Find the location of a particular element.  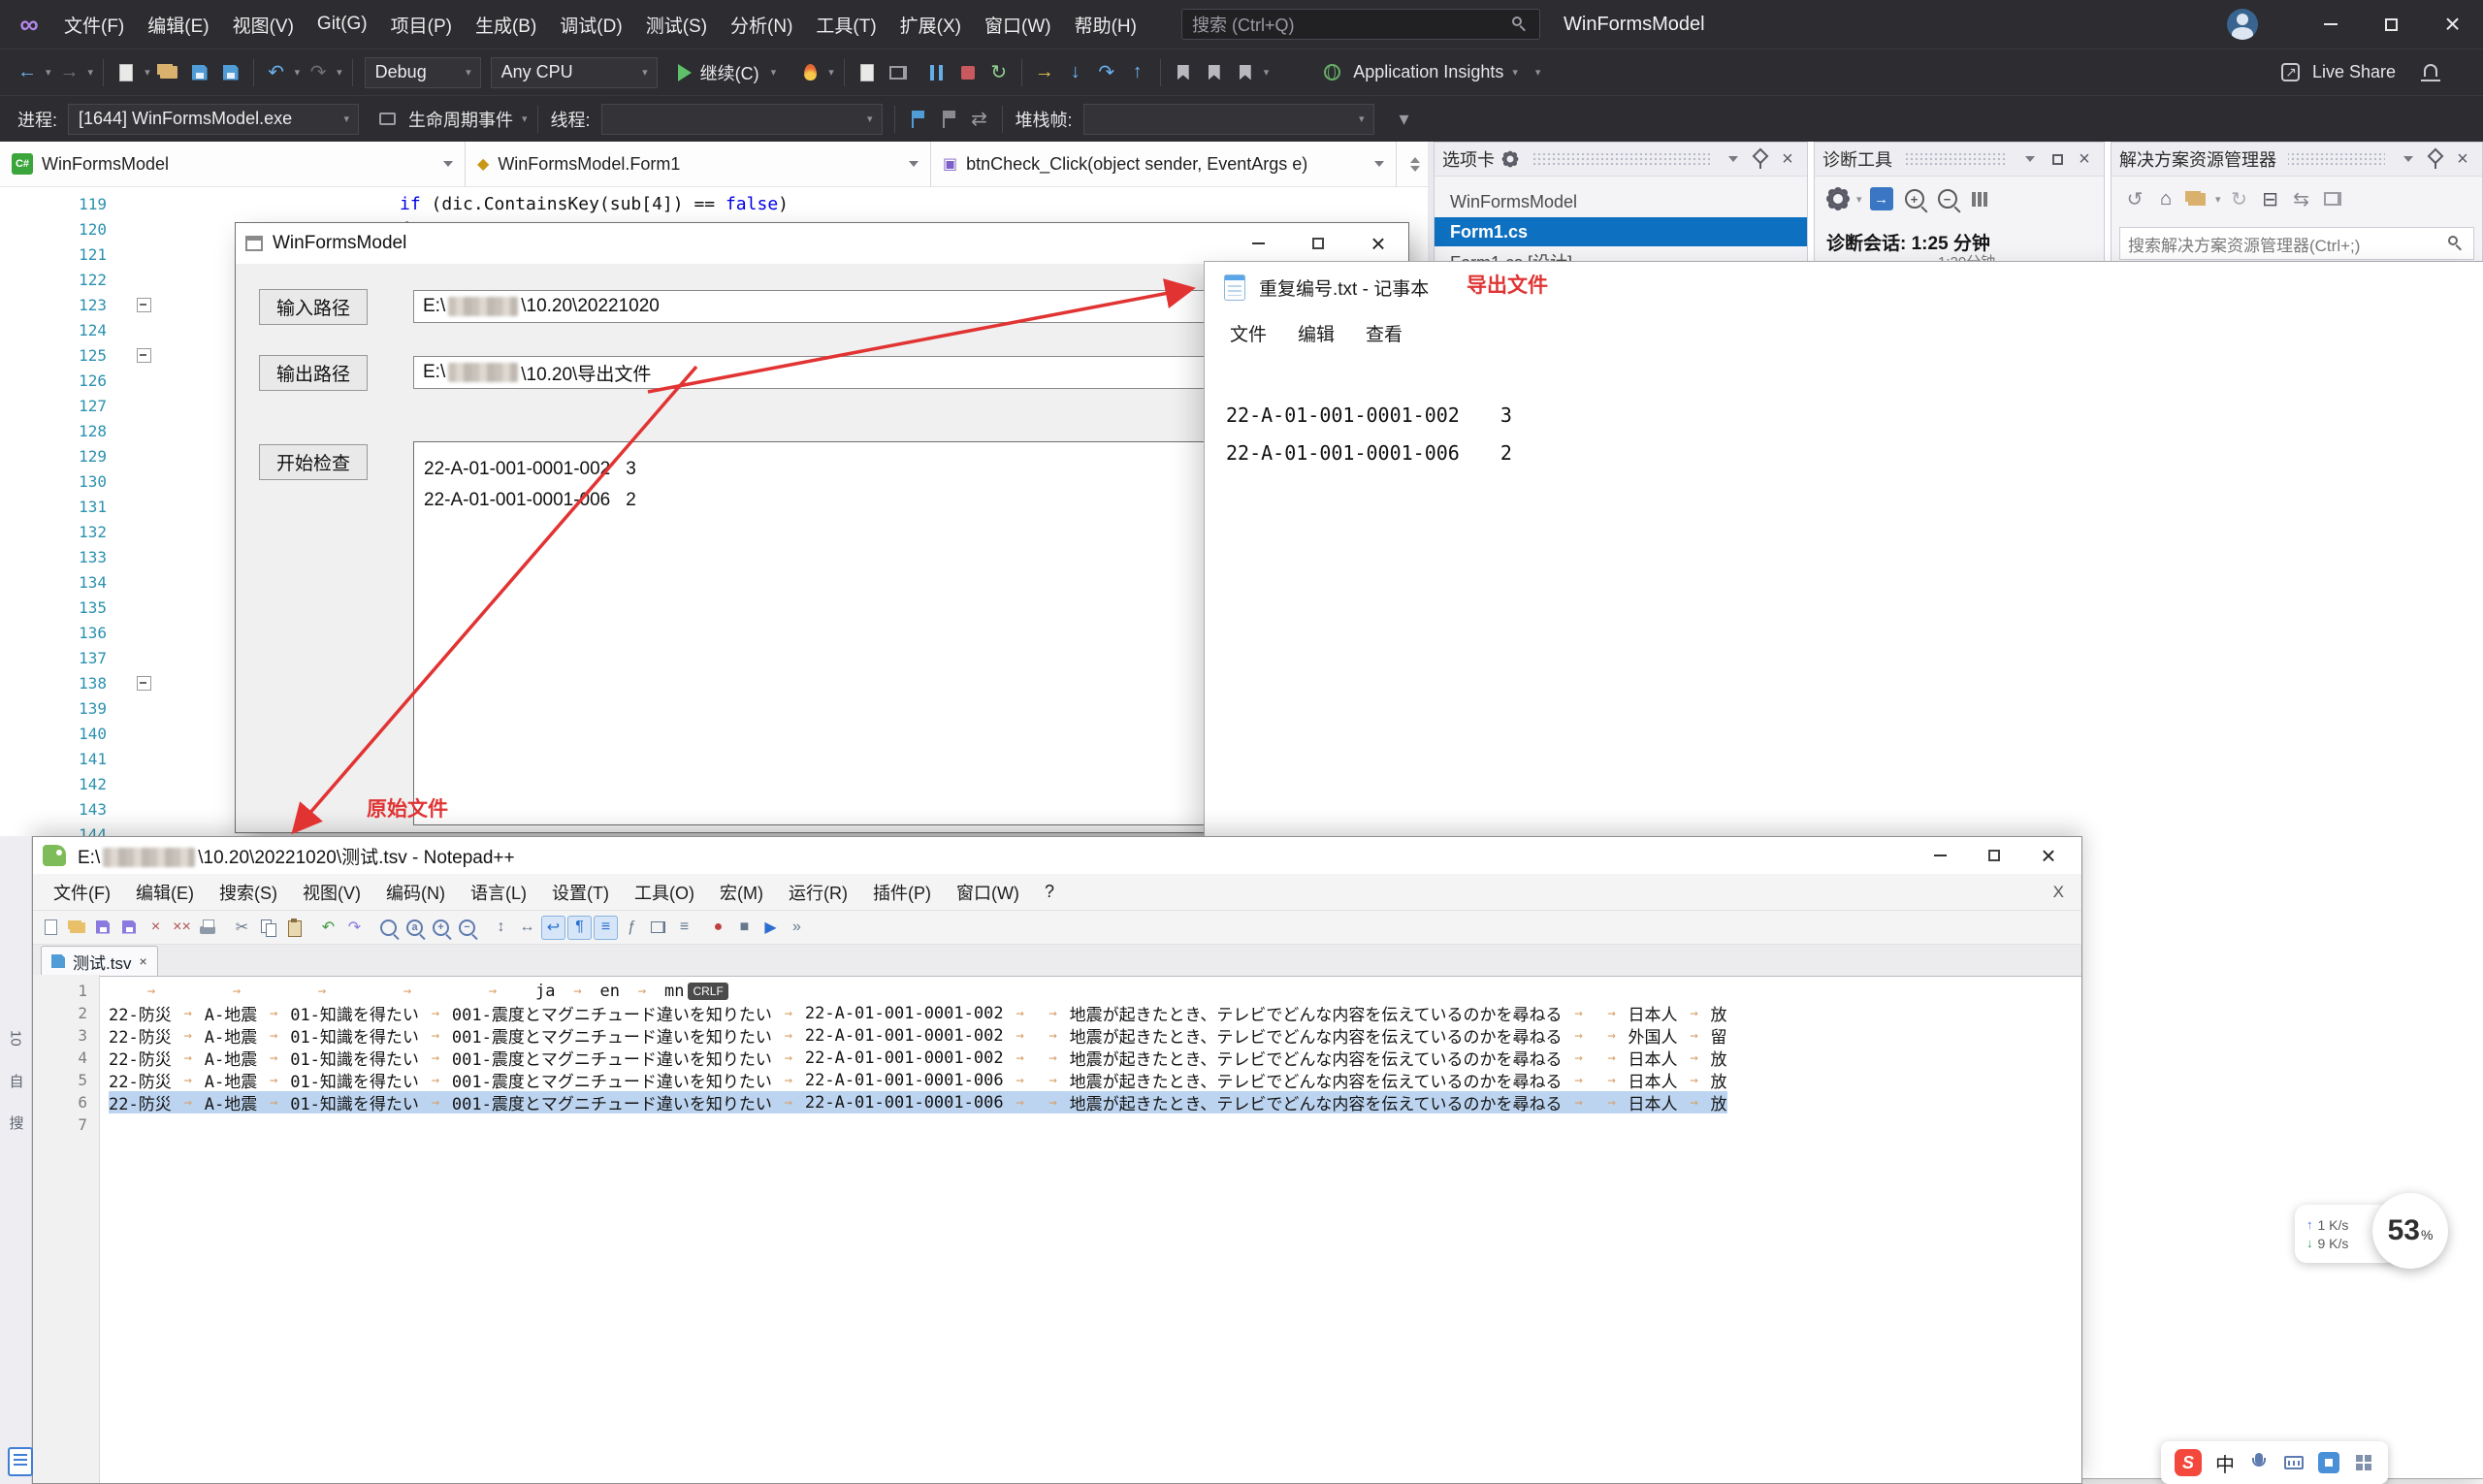

zoom-out-icon: − is located at coordinates (1947, 199).